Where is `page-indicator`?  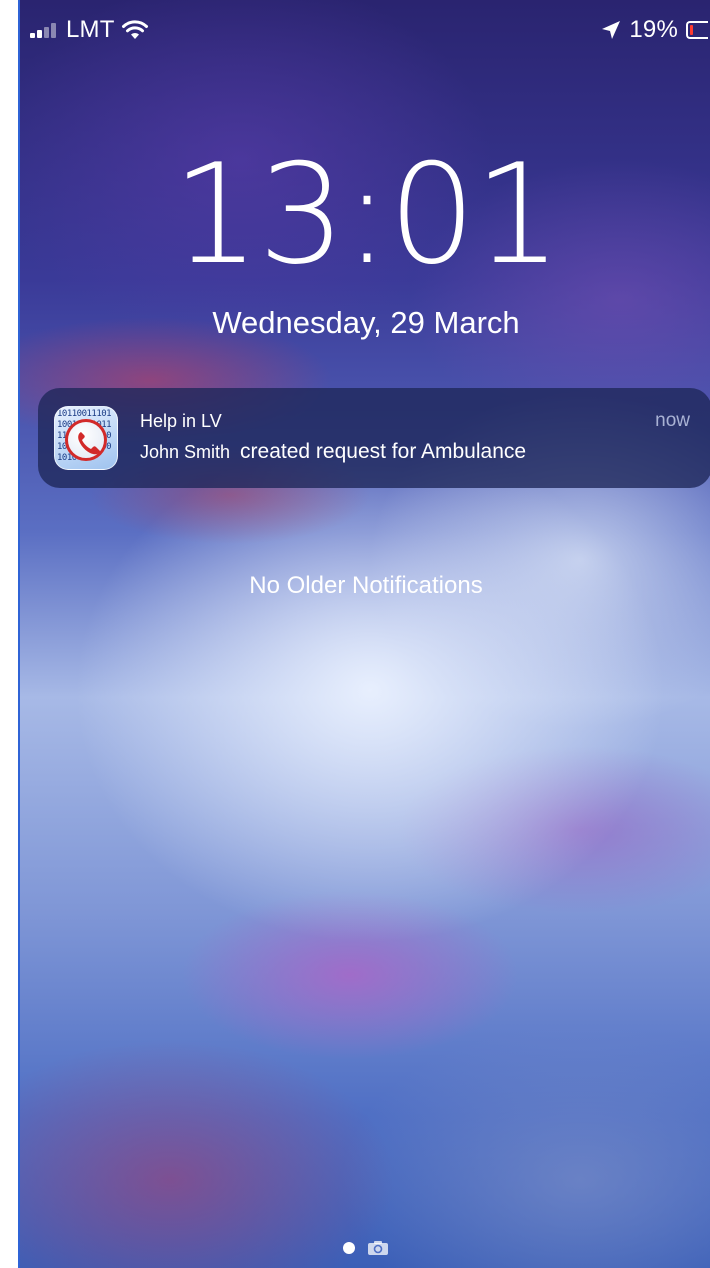
page-indicator is located at coordinates (365, 1248).